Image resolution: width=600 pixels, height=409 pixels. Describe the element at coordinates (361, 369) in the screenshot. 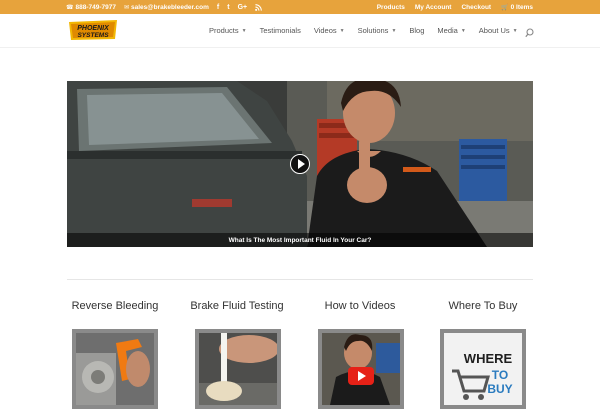

I see `how-to-videos-thumbnail` at that location.